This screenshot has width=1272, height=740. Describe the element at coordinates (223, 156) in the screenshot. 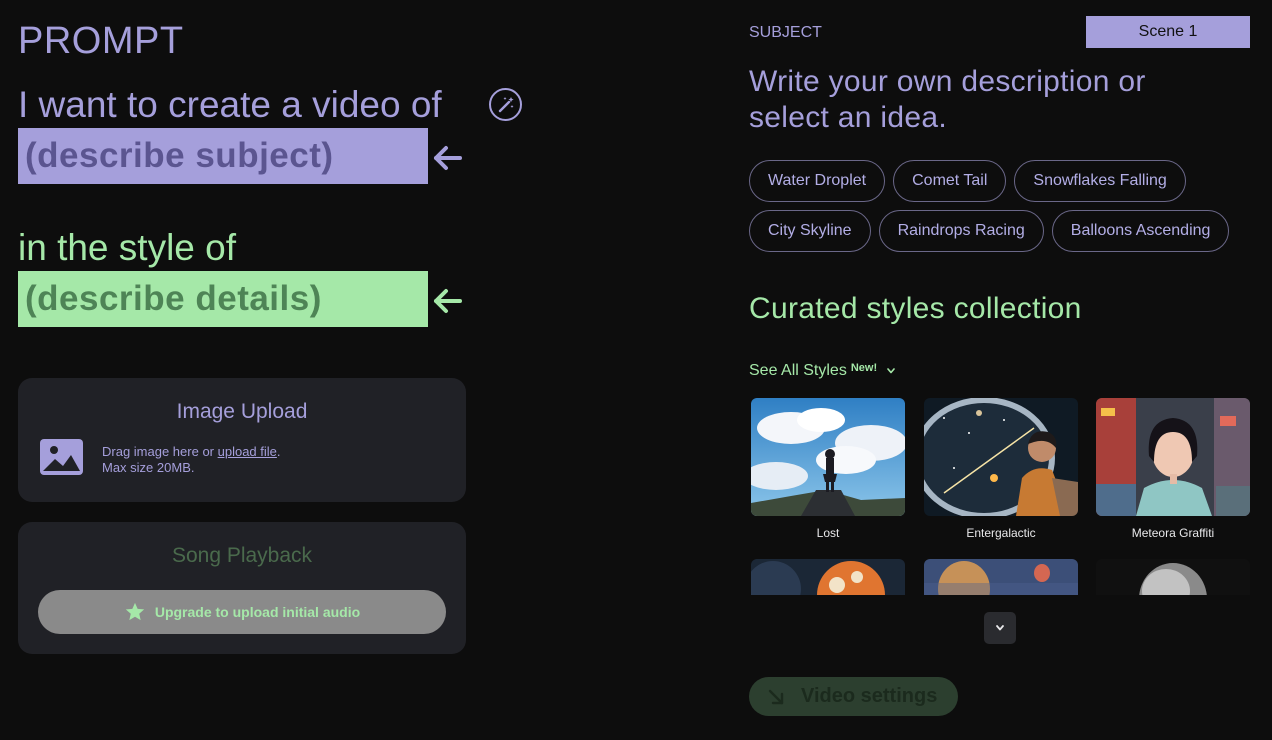

I see `subject-input: (describe subject)` at that location.